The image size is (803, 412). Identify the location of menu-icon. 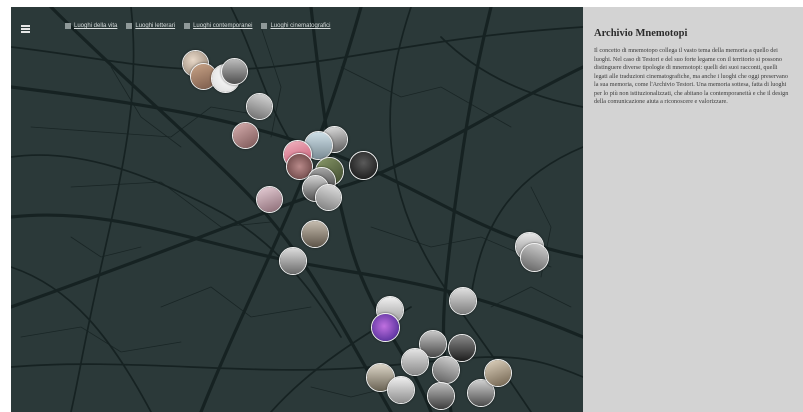
(25, 29).